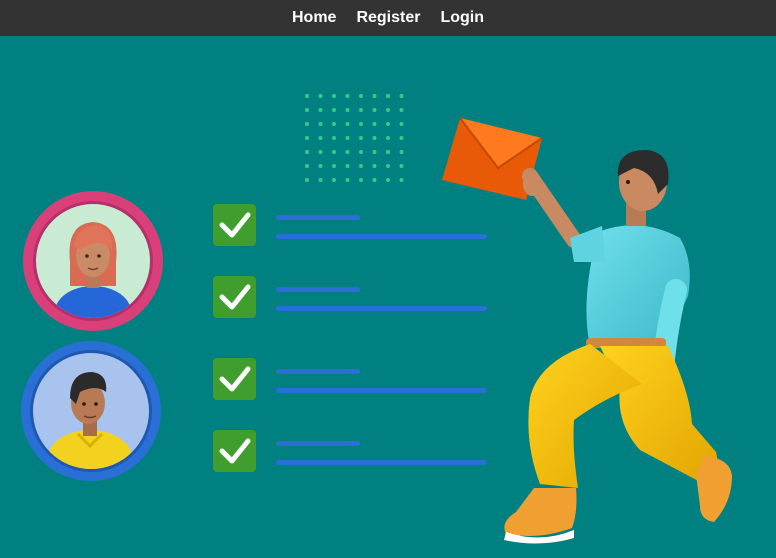 The width and height of the screenshot is (776, 558). I want to click on nav-login-link: Login, so click(462, 18).